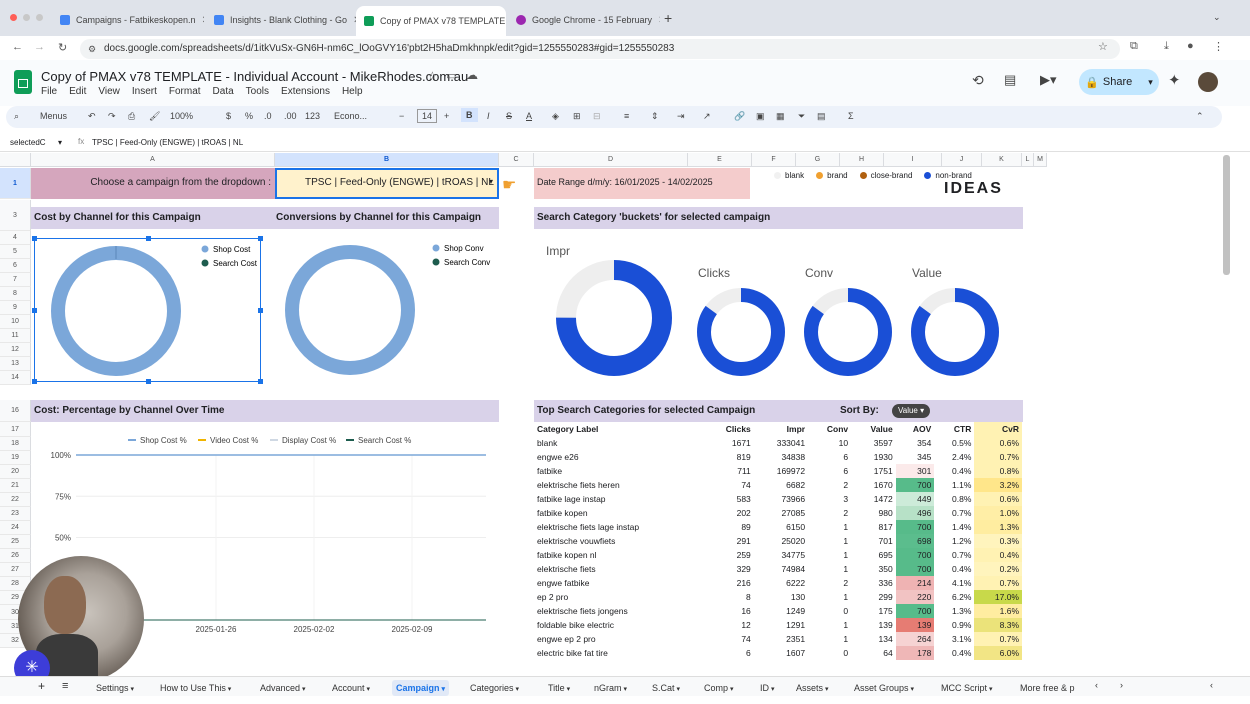  What do you see at coordinates (1028, 160) in the screenshot?
I see `column-header-l: L` at bounding box center [1028, 160].